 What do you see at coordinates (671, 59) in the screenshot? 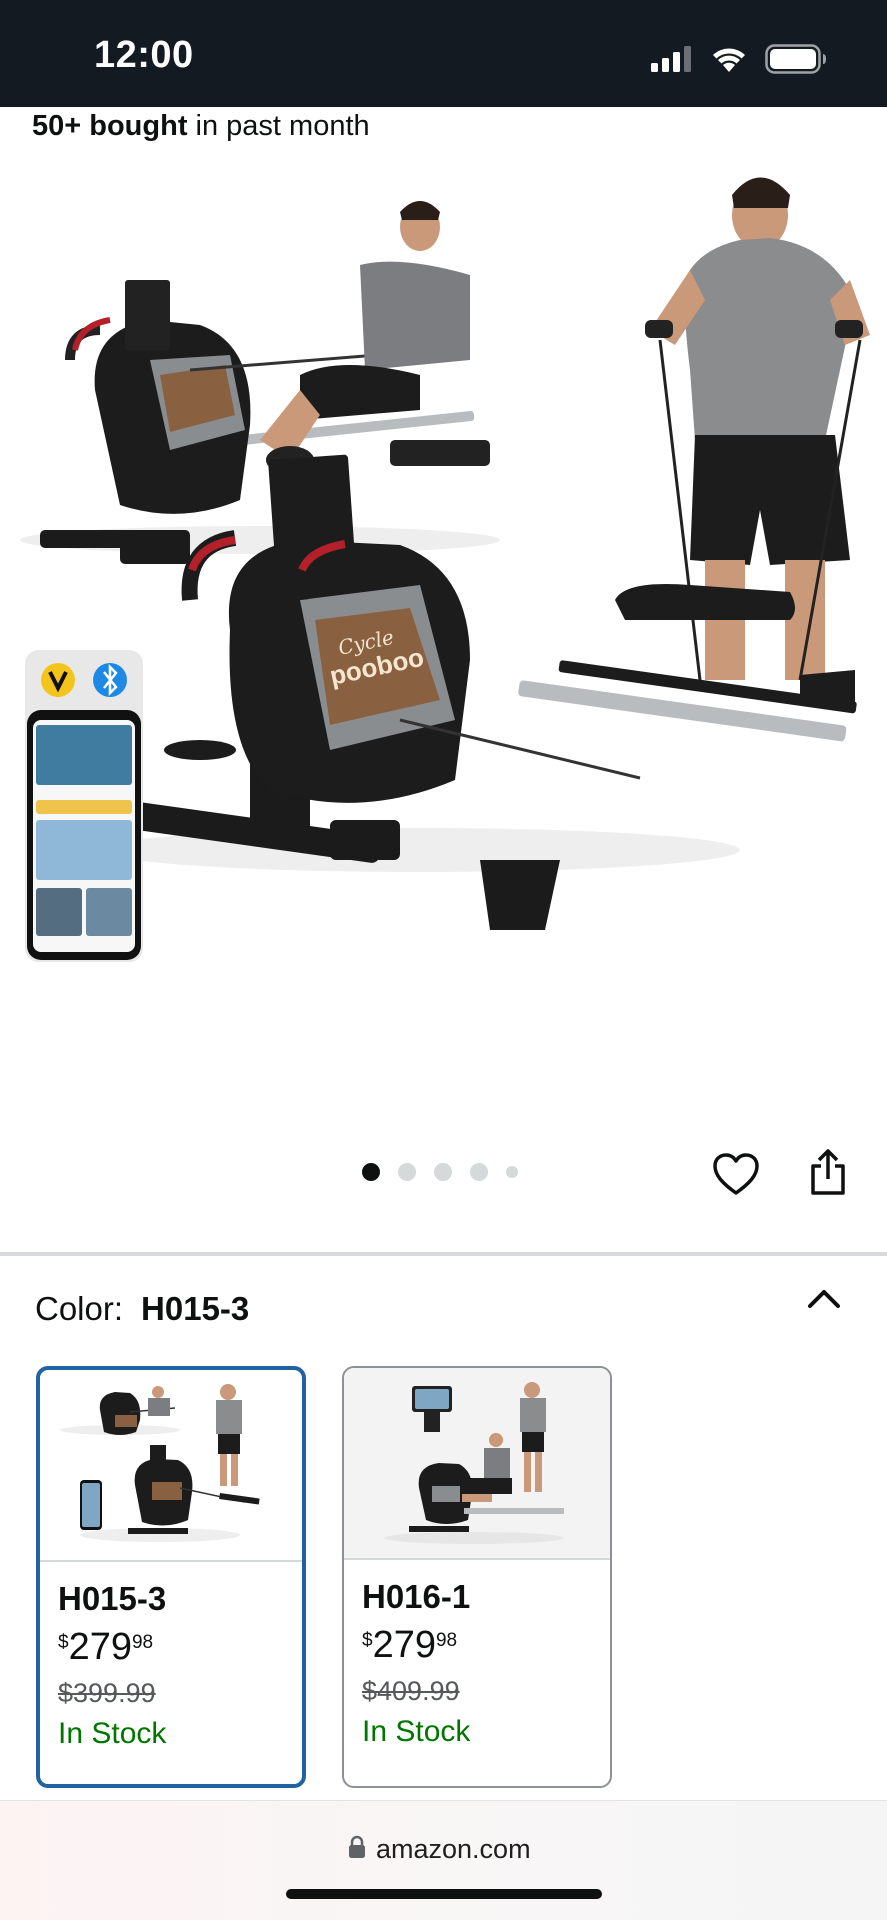
I see `signal-icon` at bounding box center [671, 59].